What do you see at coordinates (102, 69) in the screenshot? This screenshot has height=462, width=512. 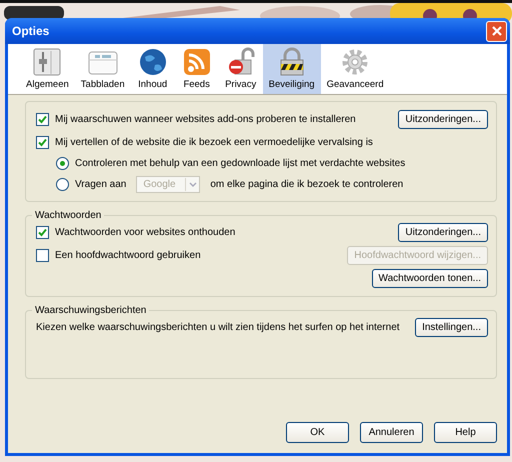 I see `toolbar-tab: Tabbladen` at bounding box center [102, 69].